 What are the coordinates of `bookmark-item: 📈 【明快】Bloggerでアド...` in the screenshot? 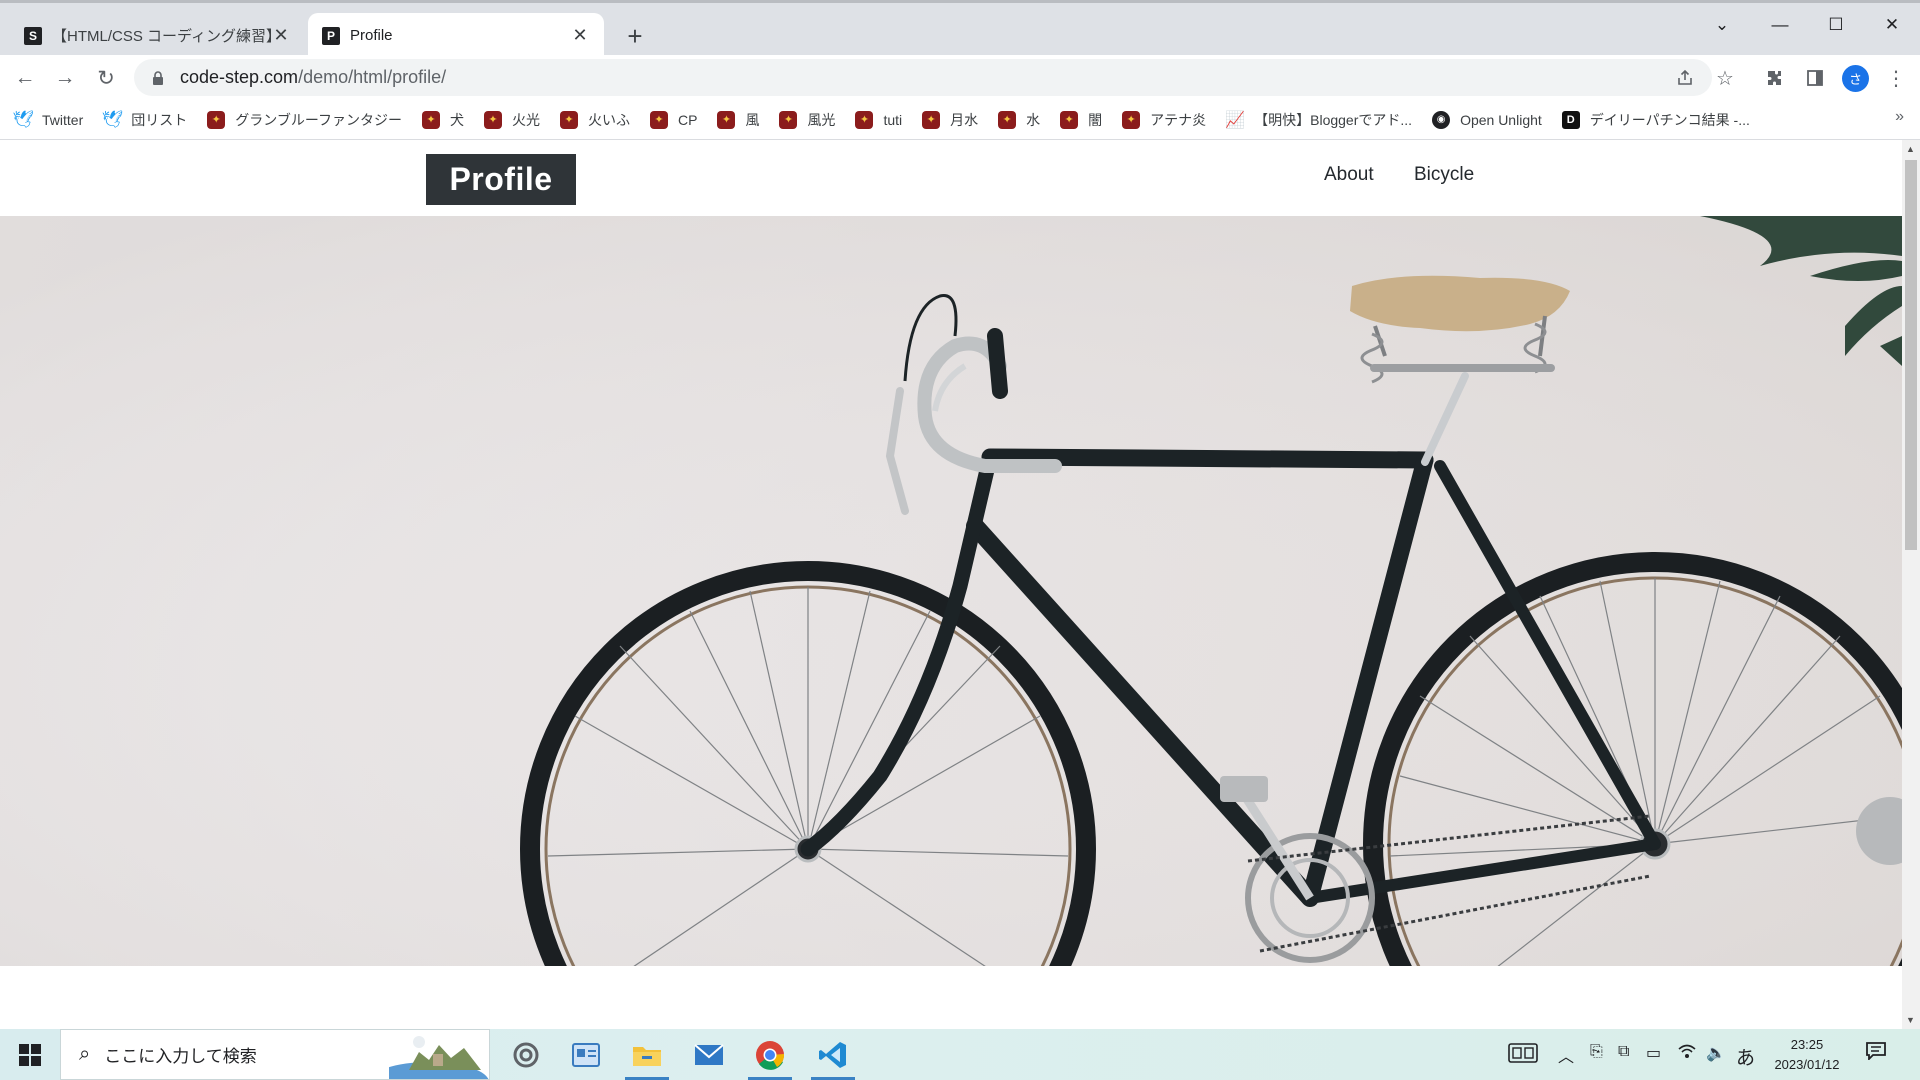 It's located at (1319, 120).